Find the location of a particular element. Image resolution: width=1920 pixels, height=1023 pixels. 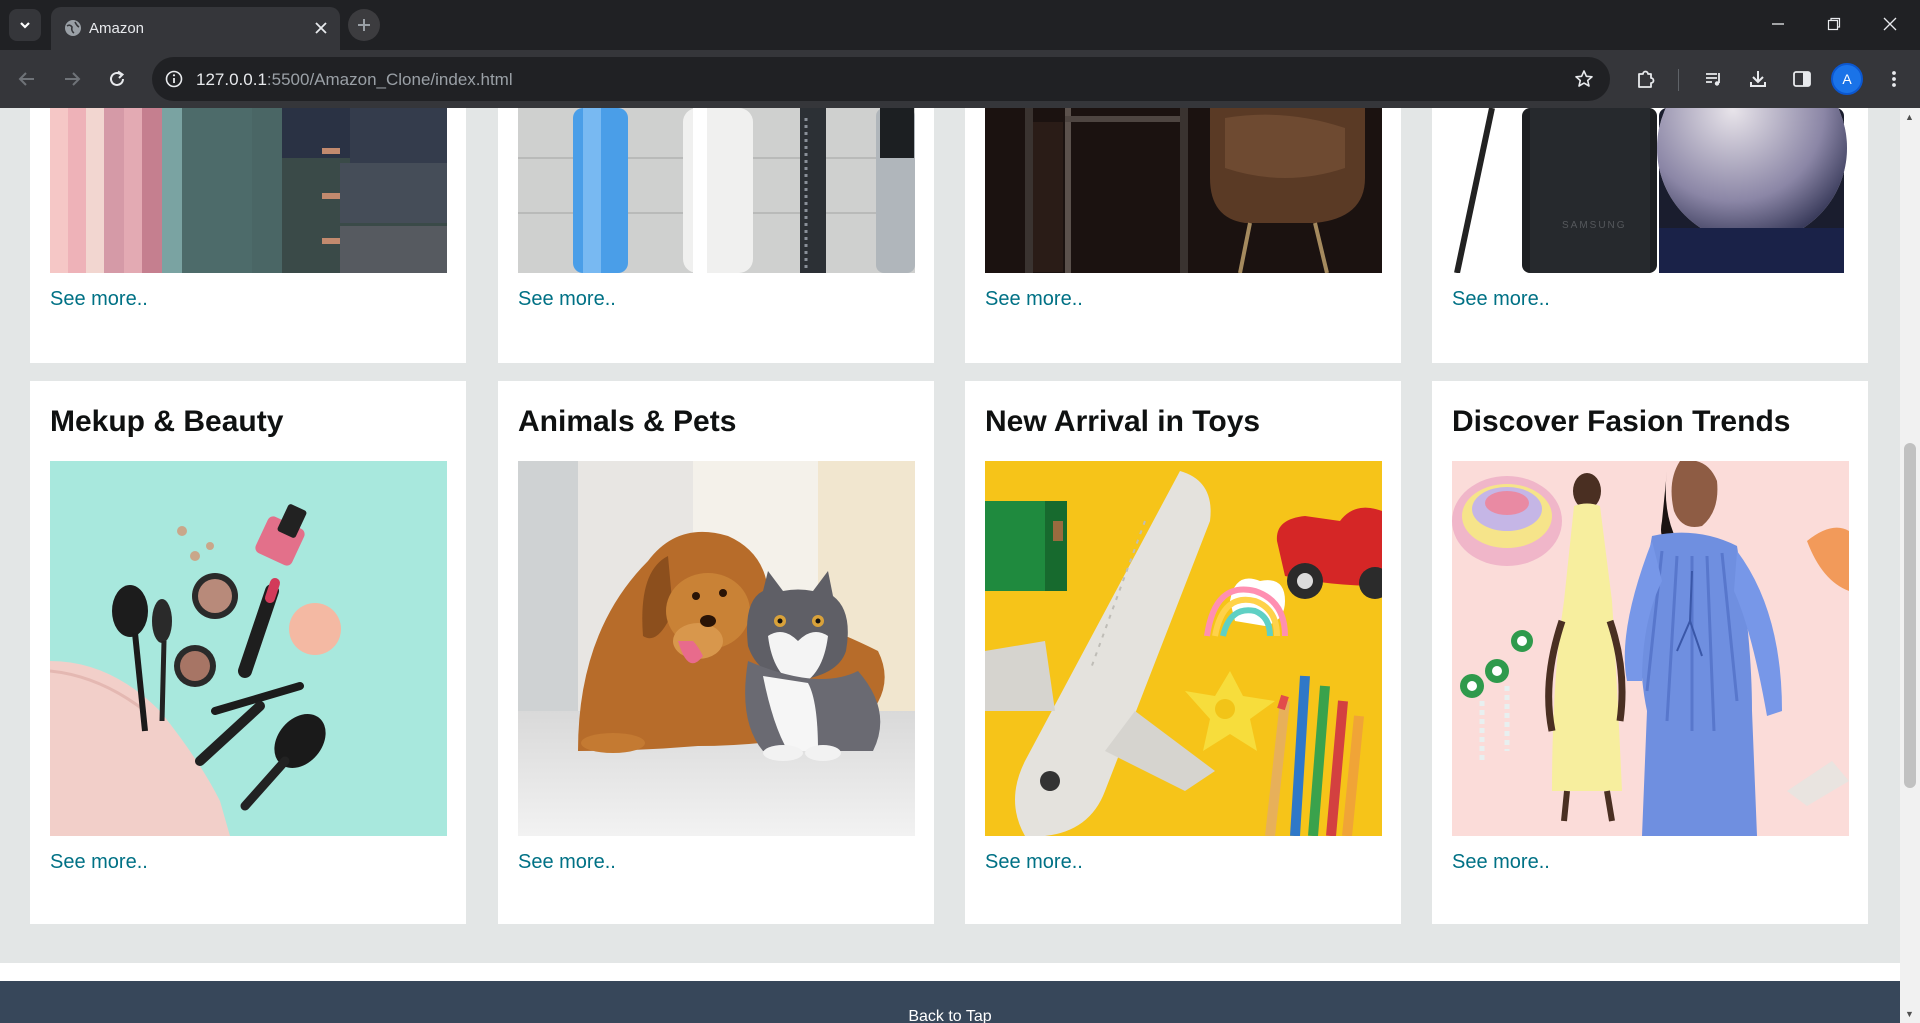

footer: Back to Tap is located at coordinates (950, 1002).